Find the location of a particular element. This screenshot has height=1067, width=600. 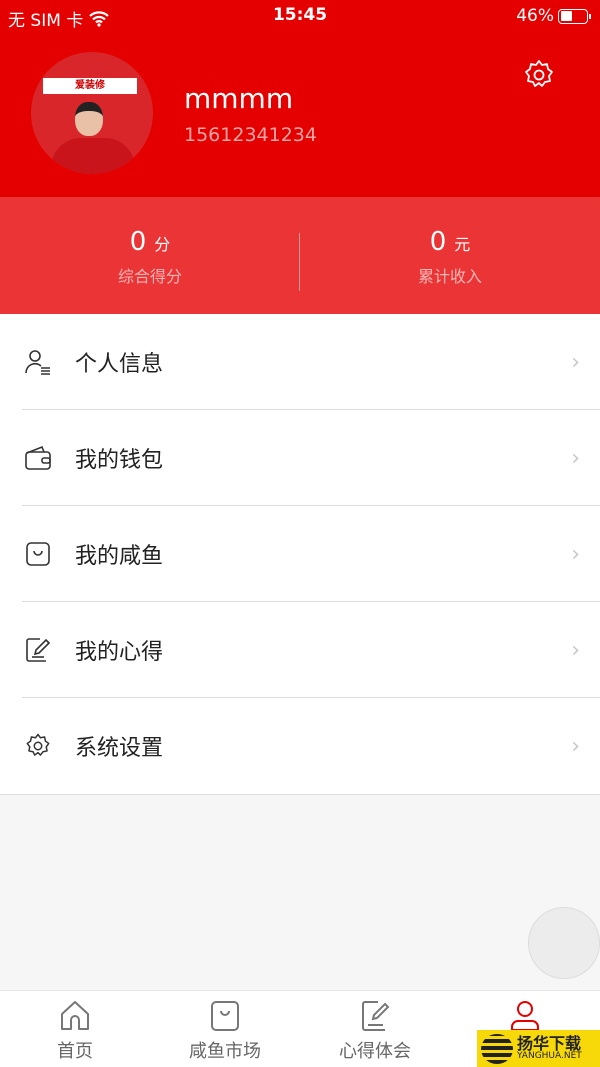

menu-label: 个人信息 is located at coordinates (119, 364).